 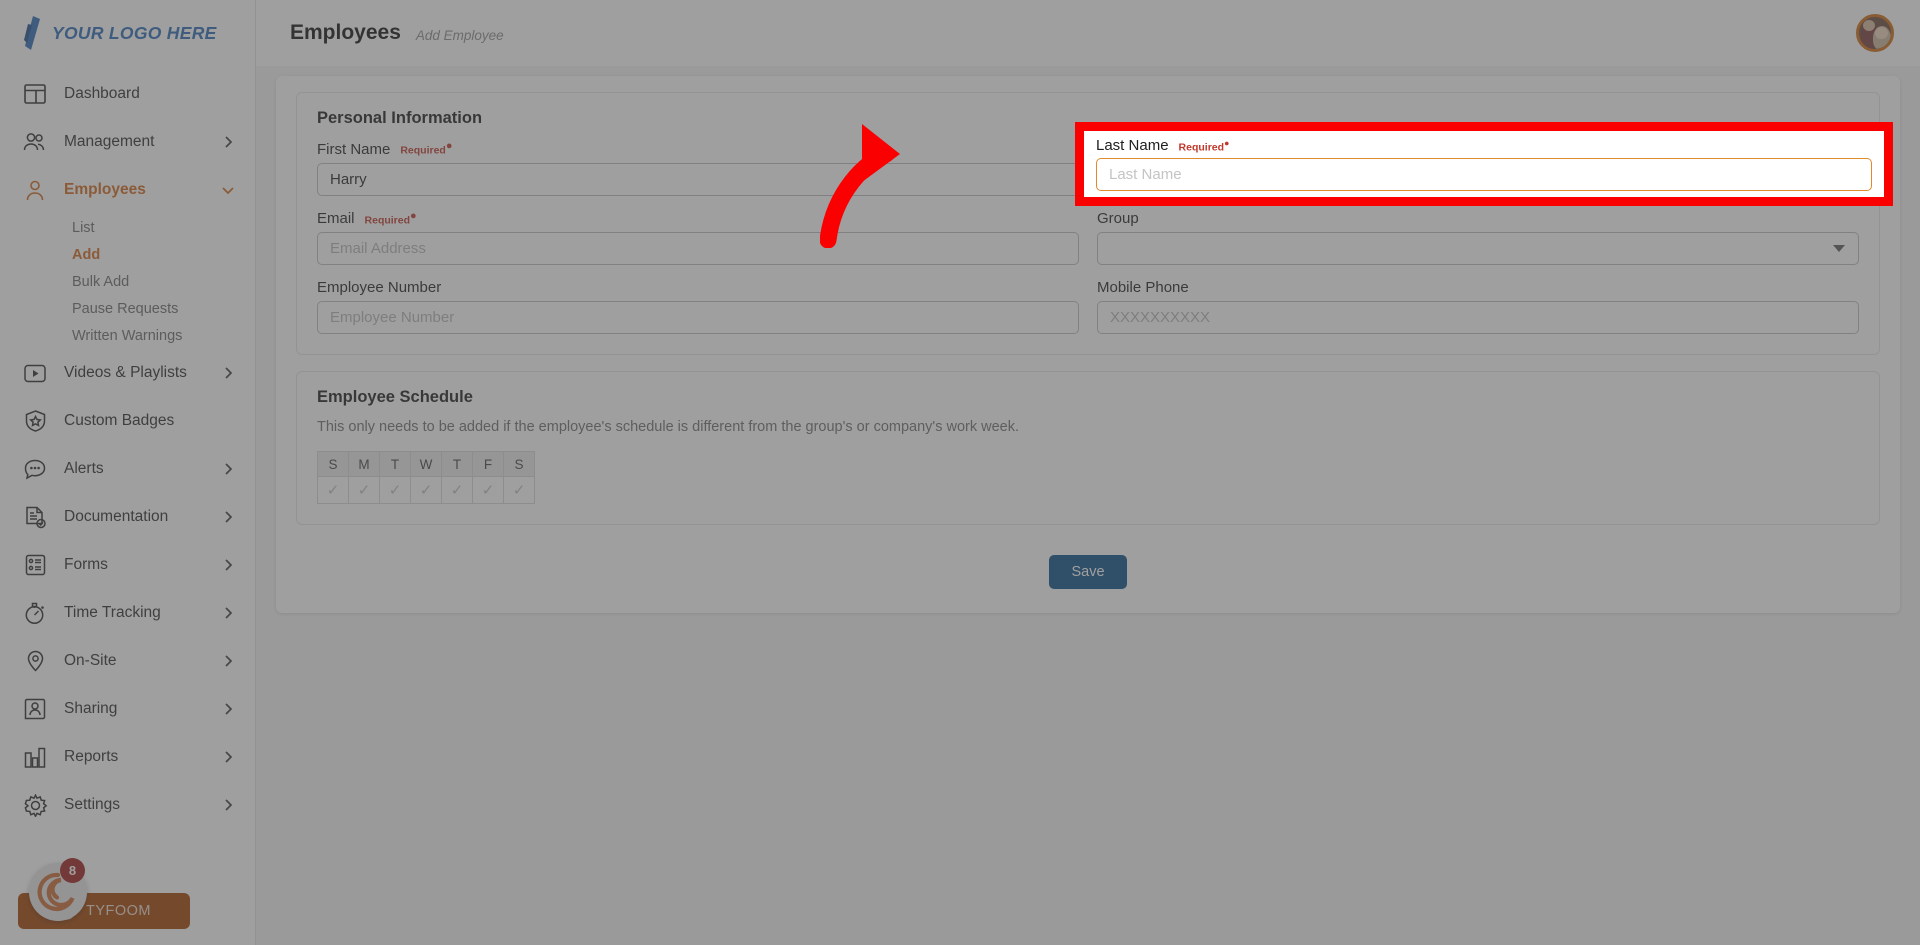 I want to click on sidebar-subitem-add: Add, so click(x=127, y=254).